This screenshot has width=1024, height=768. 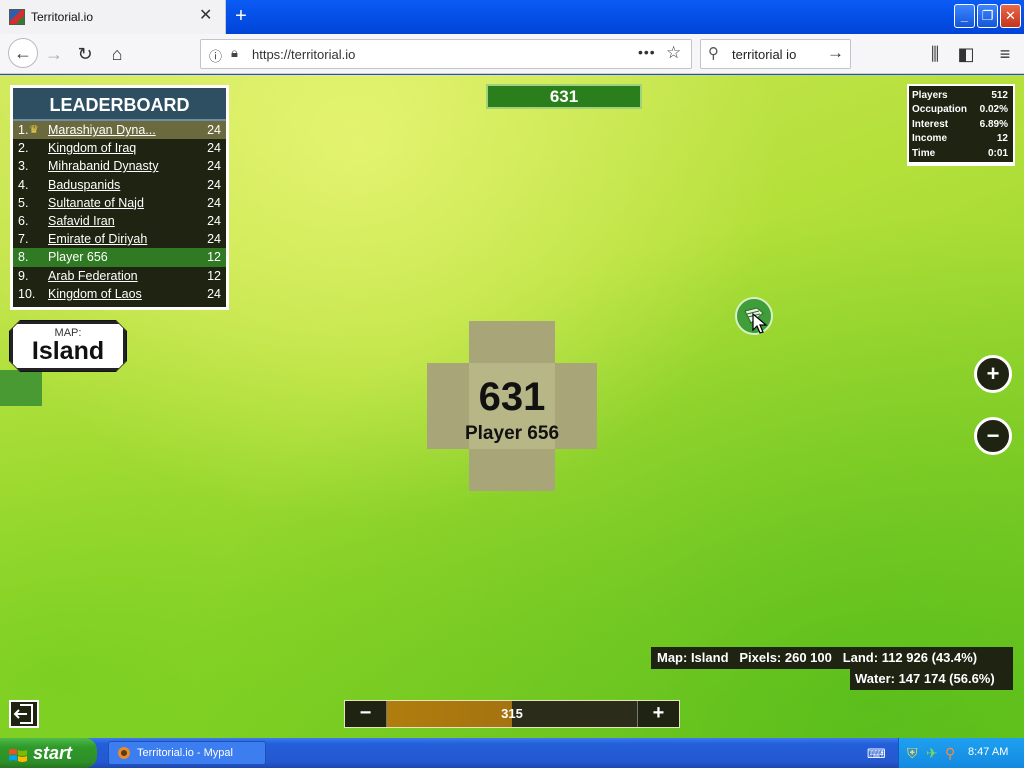 I want to click on leaderboard-title: LEADERBOARD, so click(x=119, y=104).